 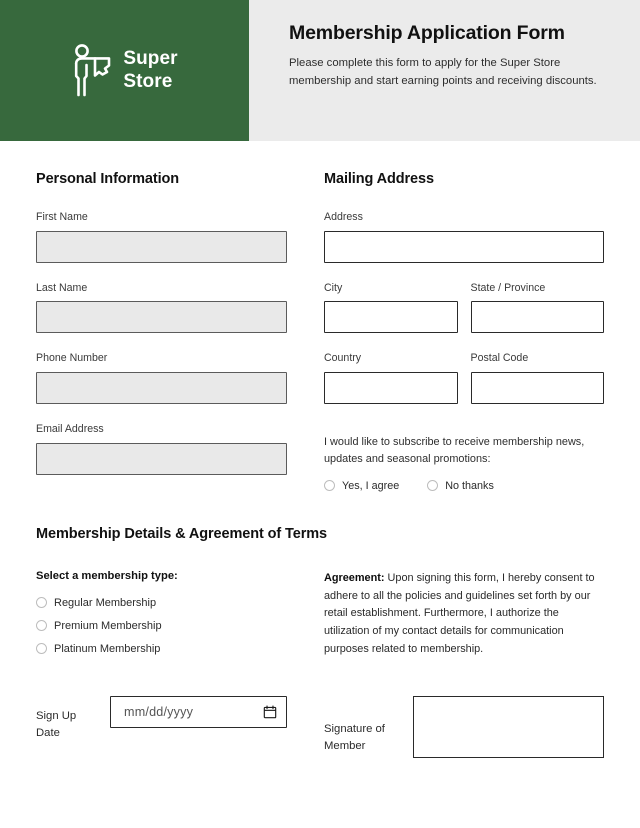 What do you see at coordinates (333, 287) in the screenshot?
I see `city-label: City` at bounding box center [333, 287].